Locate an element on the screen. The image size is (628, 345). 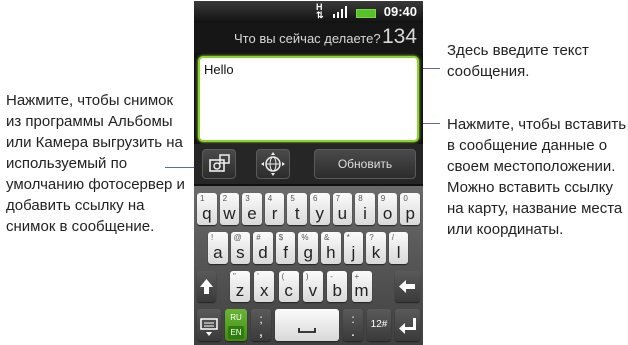
key-y-label: y is located at coordinates (320, 213).